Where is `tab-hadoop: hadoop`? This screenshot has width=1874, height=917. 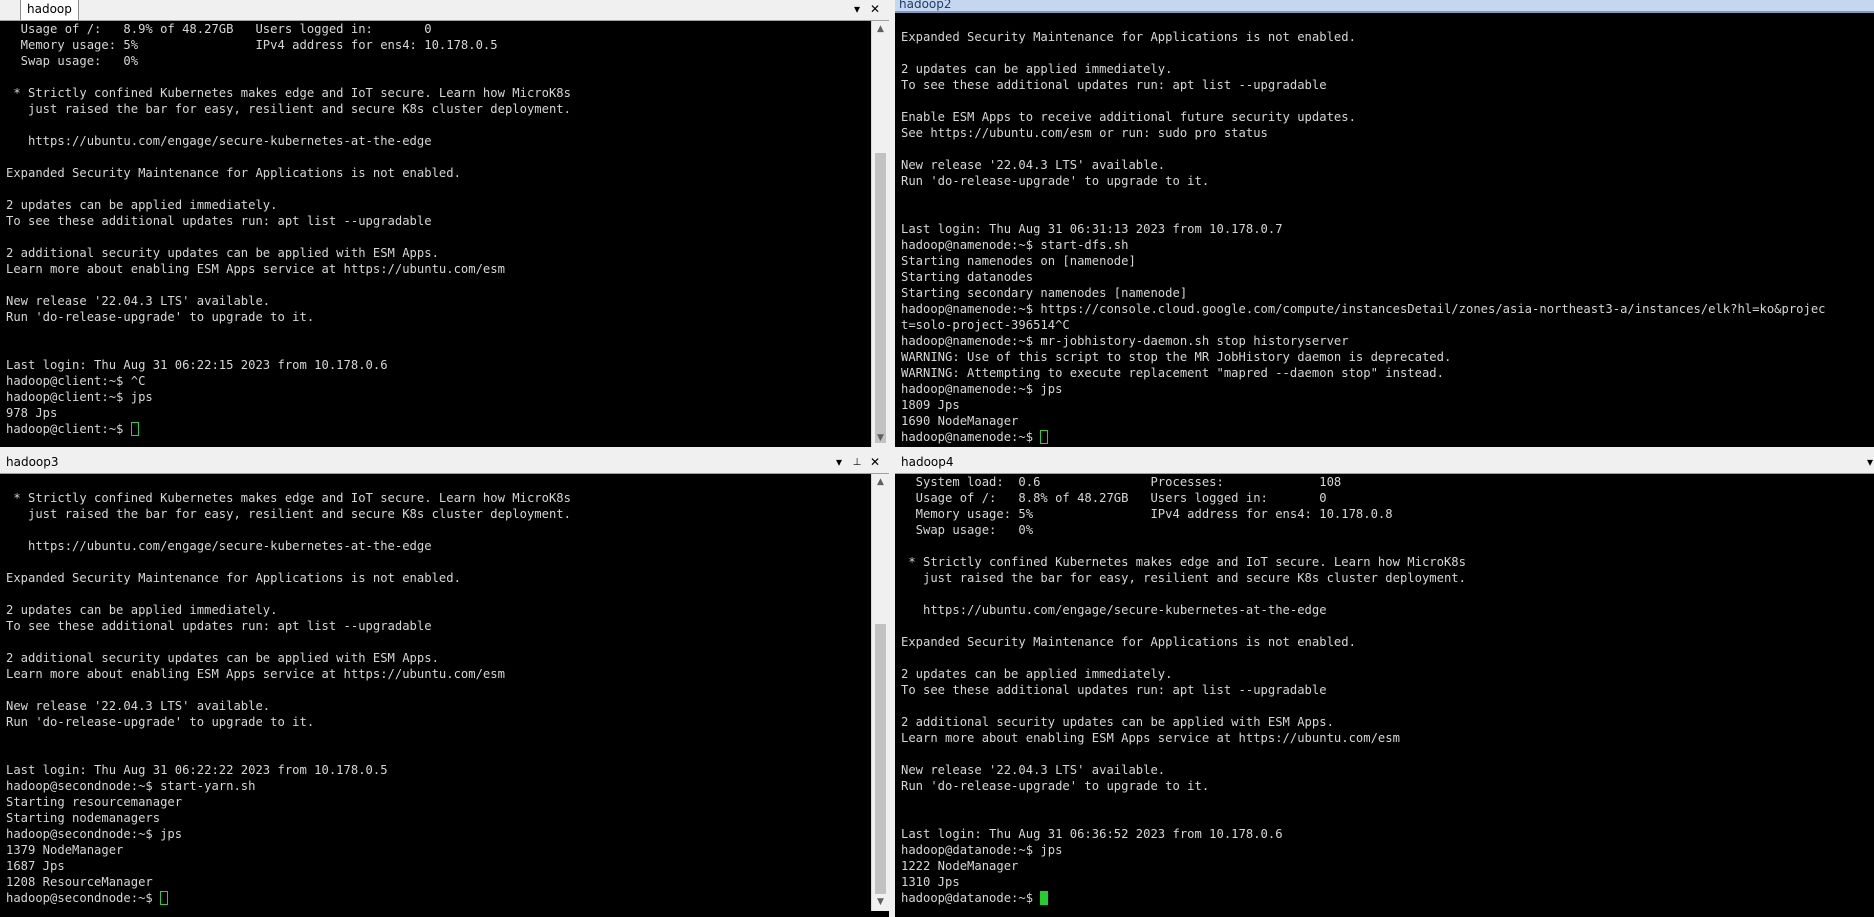 tab-hadoop: hadoop is located at coordinates (49, 10).